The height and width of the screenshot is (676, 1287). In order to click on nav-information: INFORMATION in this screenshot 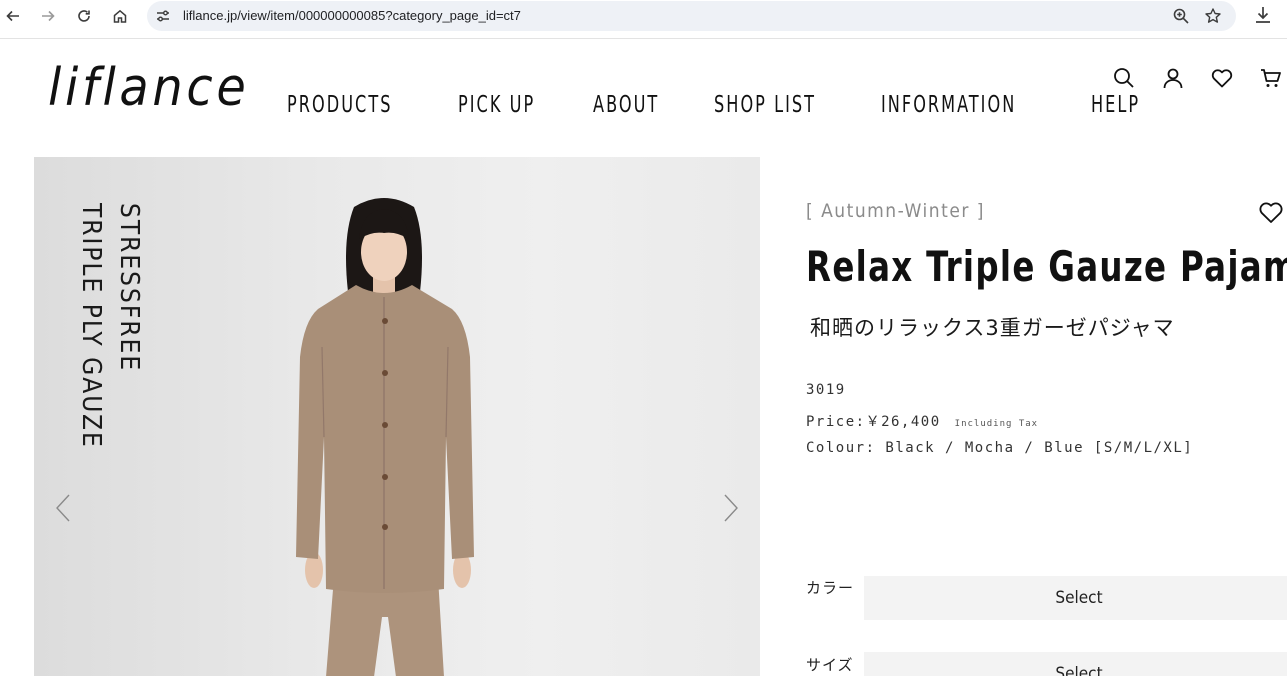, I will do `click(948, 105)`.